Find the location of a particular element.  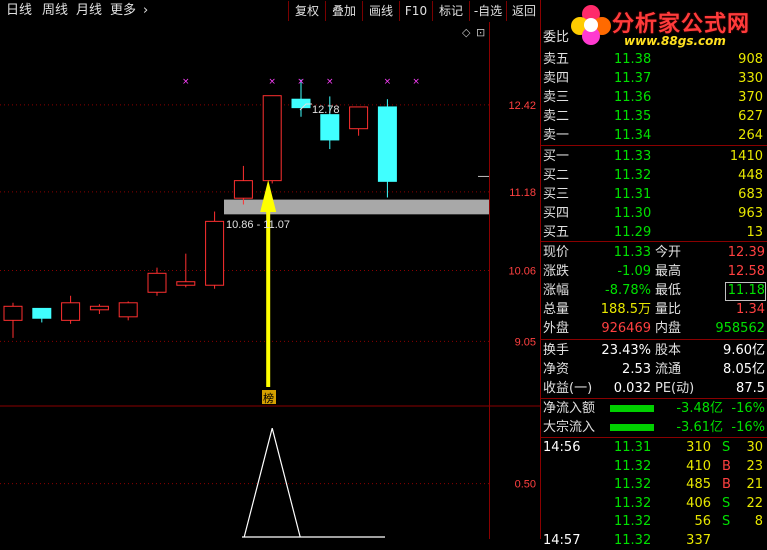

tick-volume: 406 is located at coordinates (698, 503).